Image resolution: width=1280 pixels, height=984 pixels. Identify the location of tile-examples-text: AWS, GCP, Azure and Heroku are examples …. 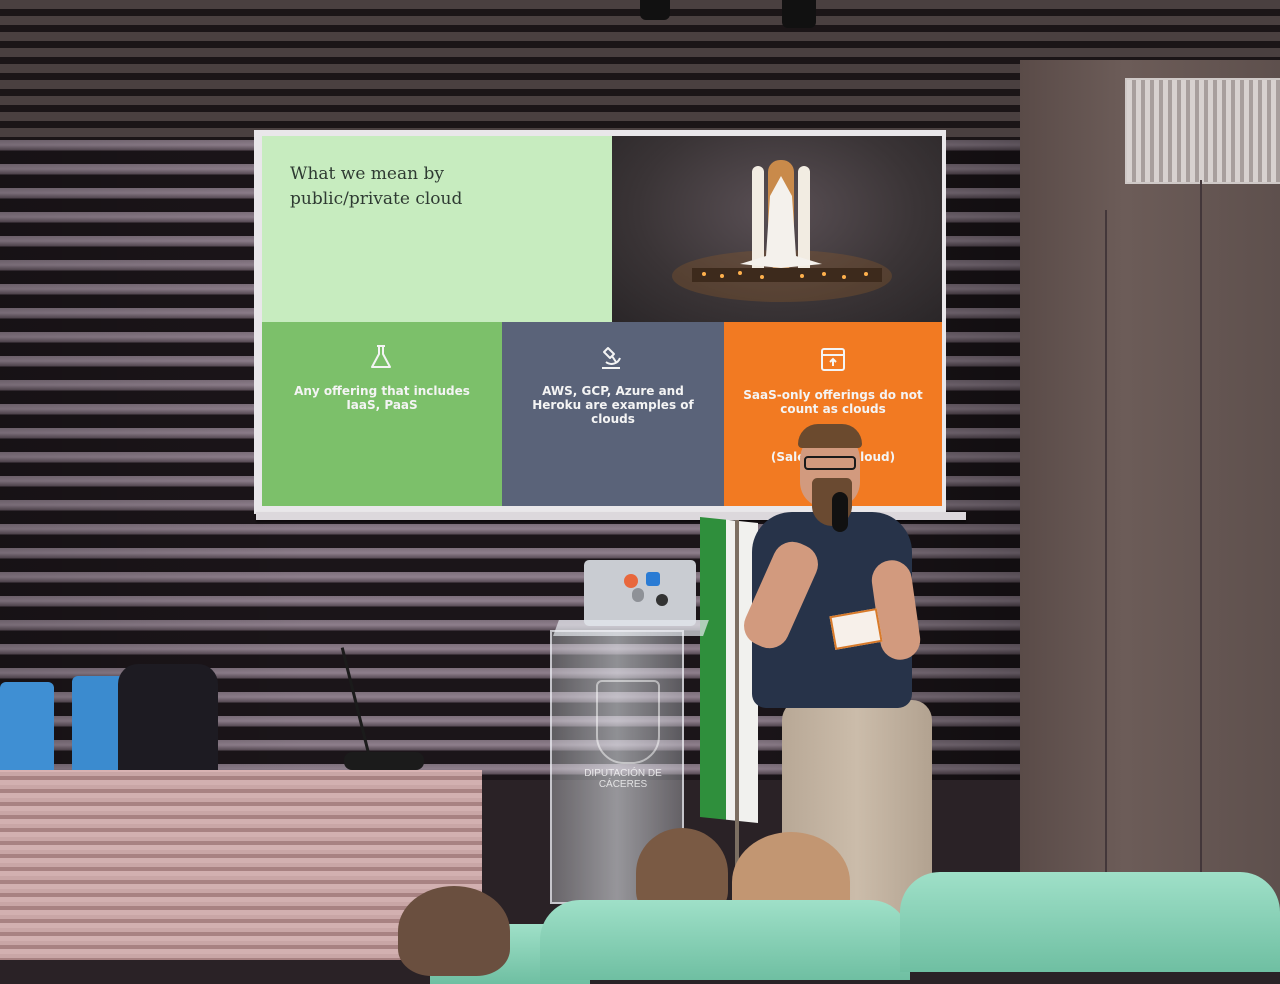
(613, 405).